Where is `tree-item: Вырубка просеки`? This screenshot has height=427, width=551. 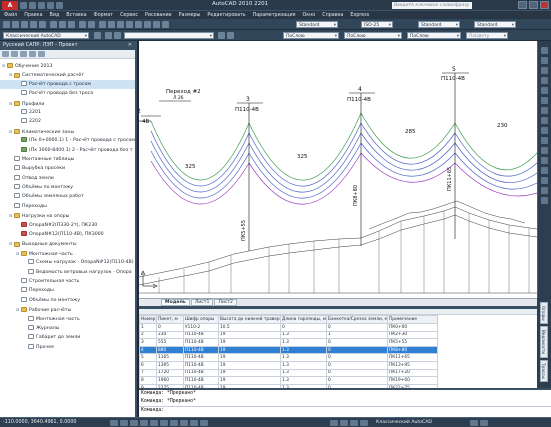 tree-item: Вырубка просеки is located at coordinates (67, 168).